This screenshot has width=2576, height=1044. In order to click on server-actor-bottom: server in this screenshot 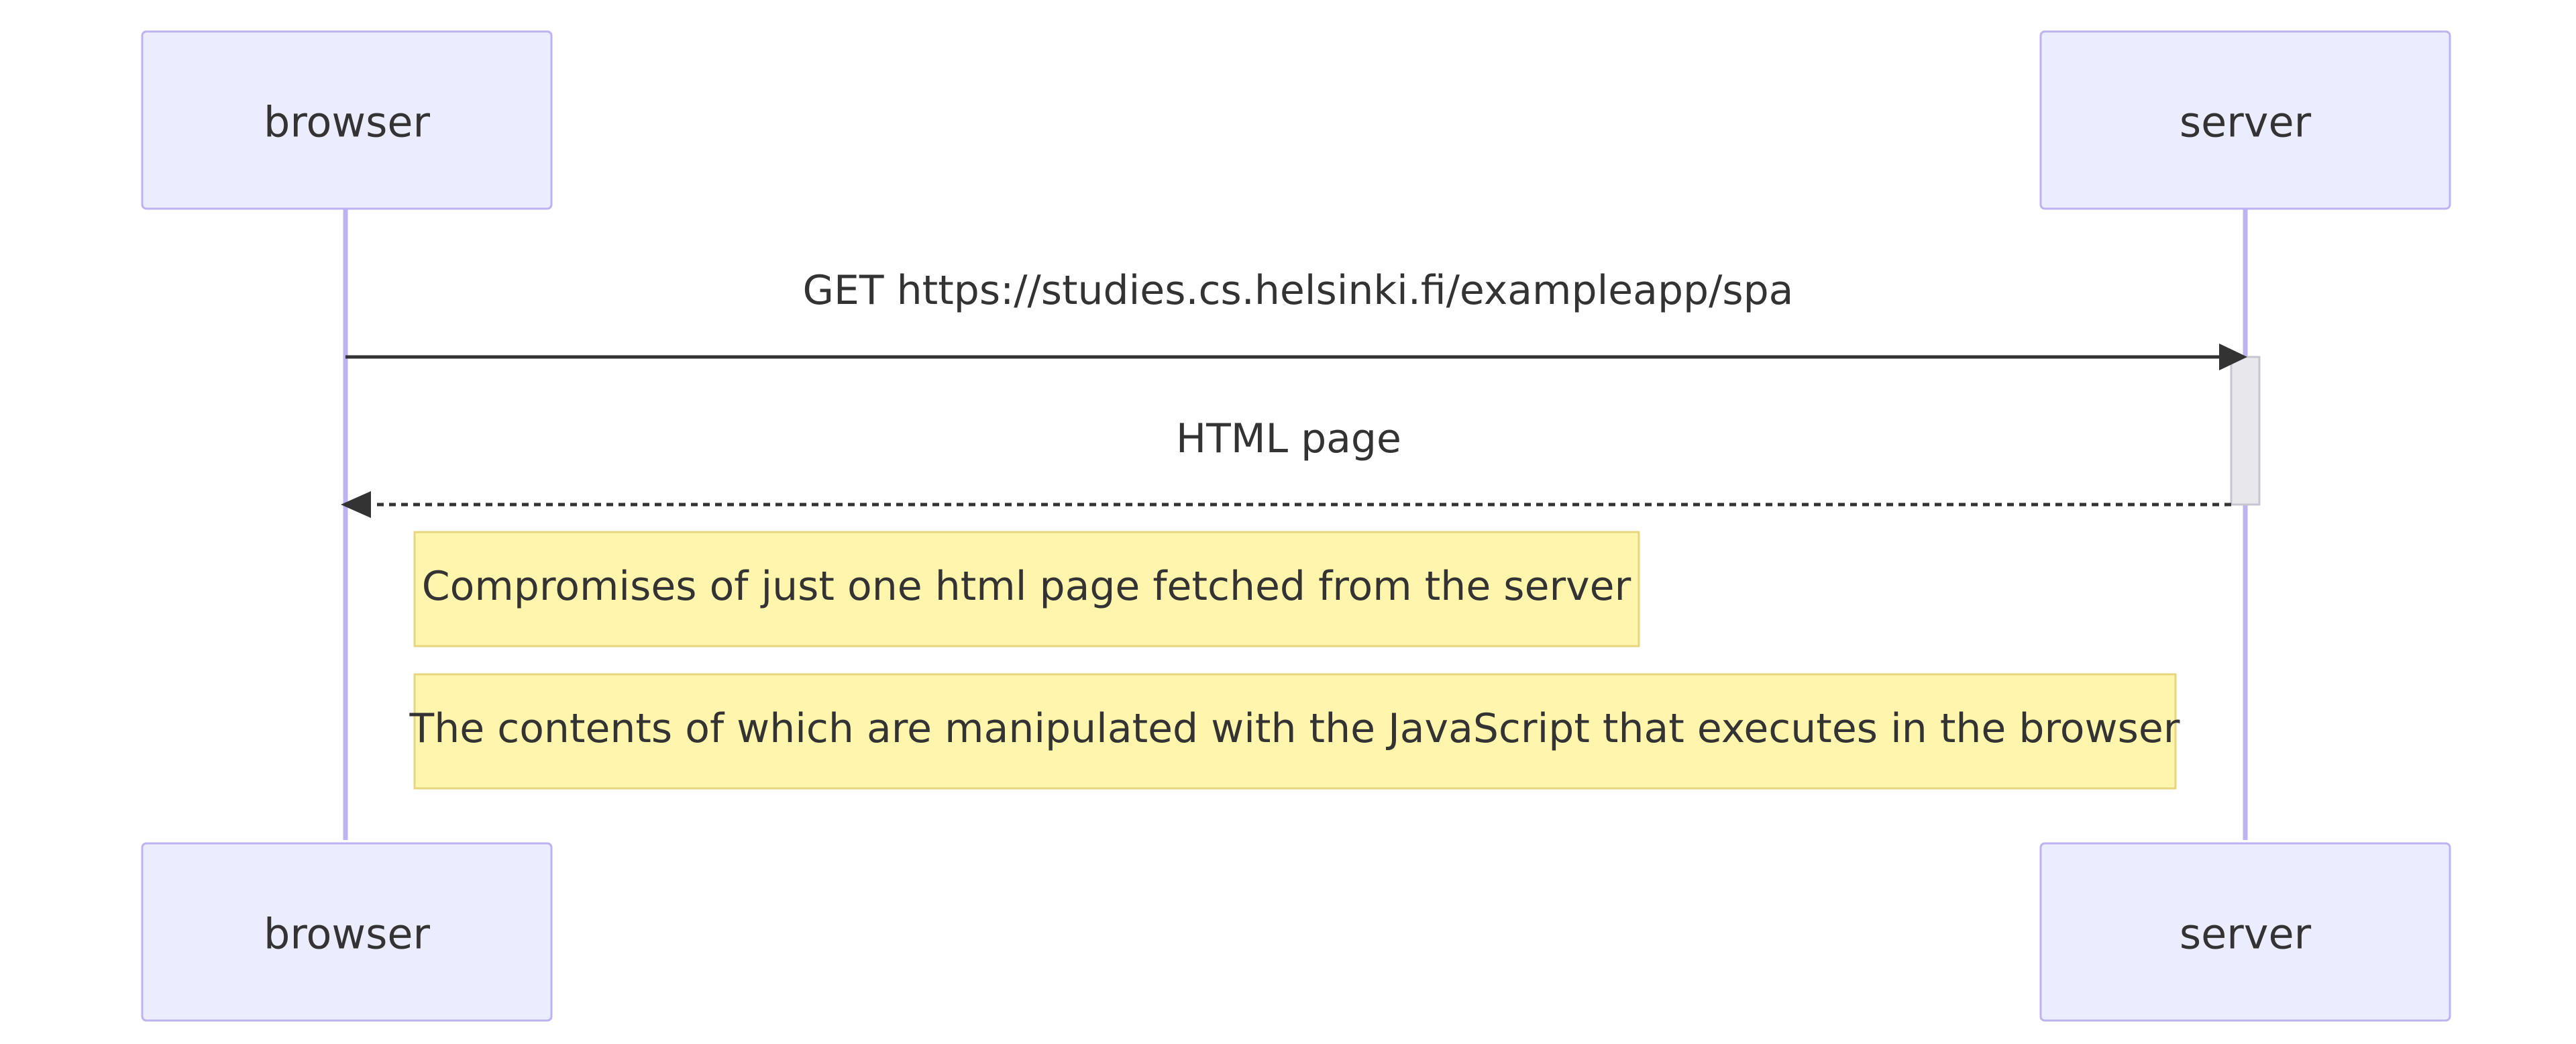, I will do `click(2245, 932)`.